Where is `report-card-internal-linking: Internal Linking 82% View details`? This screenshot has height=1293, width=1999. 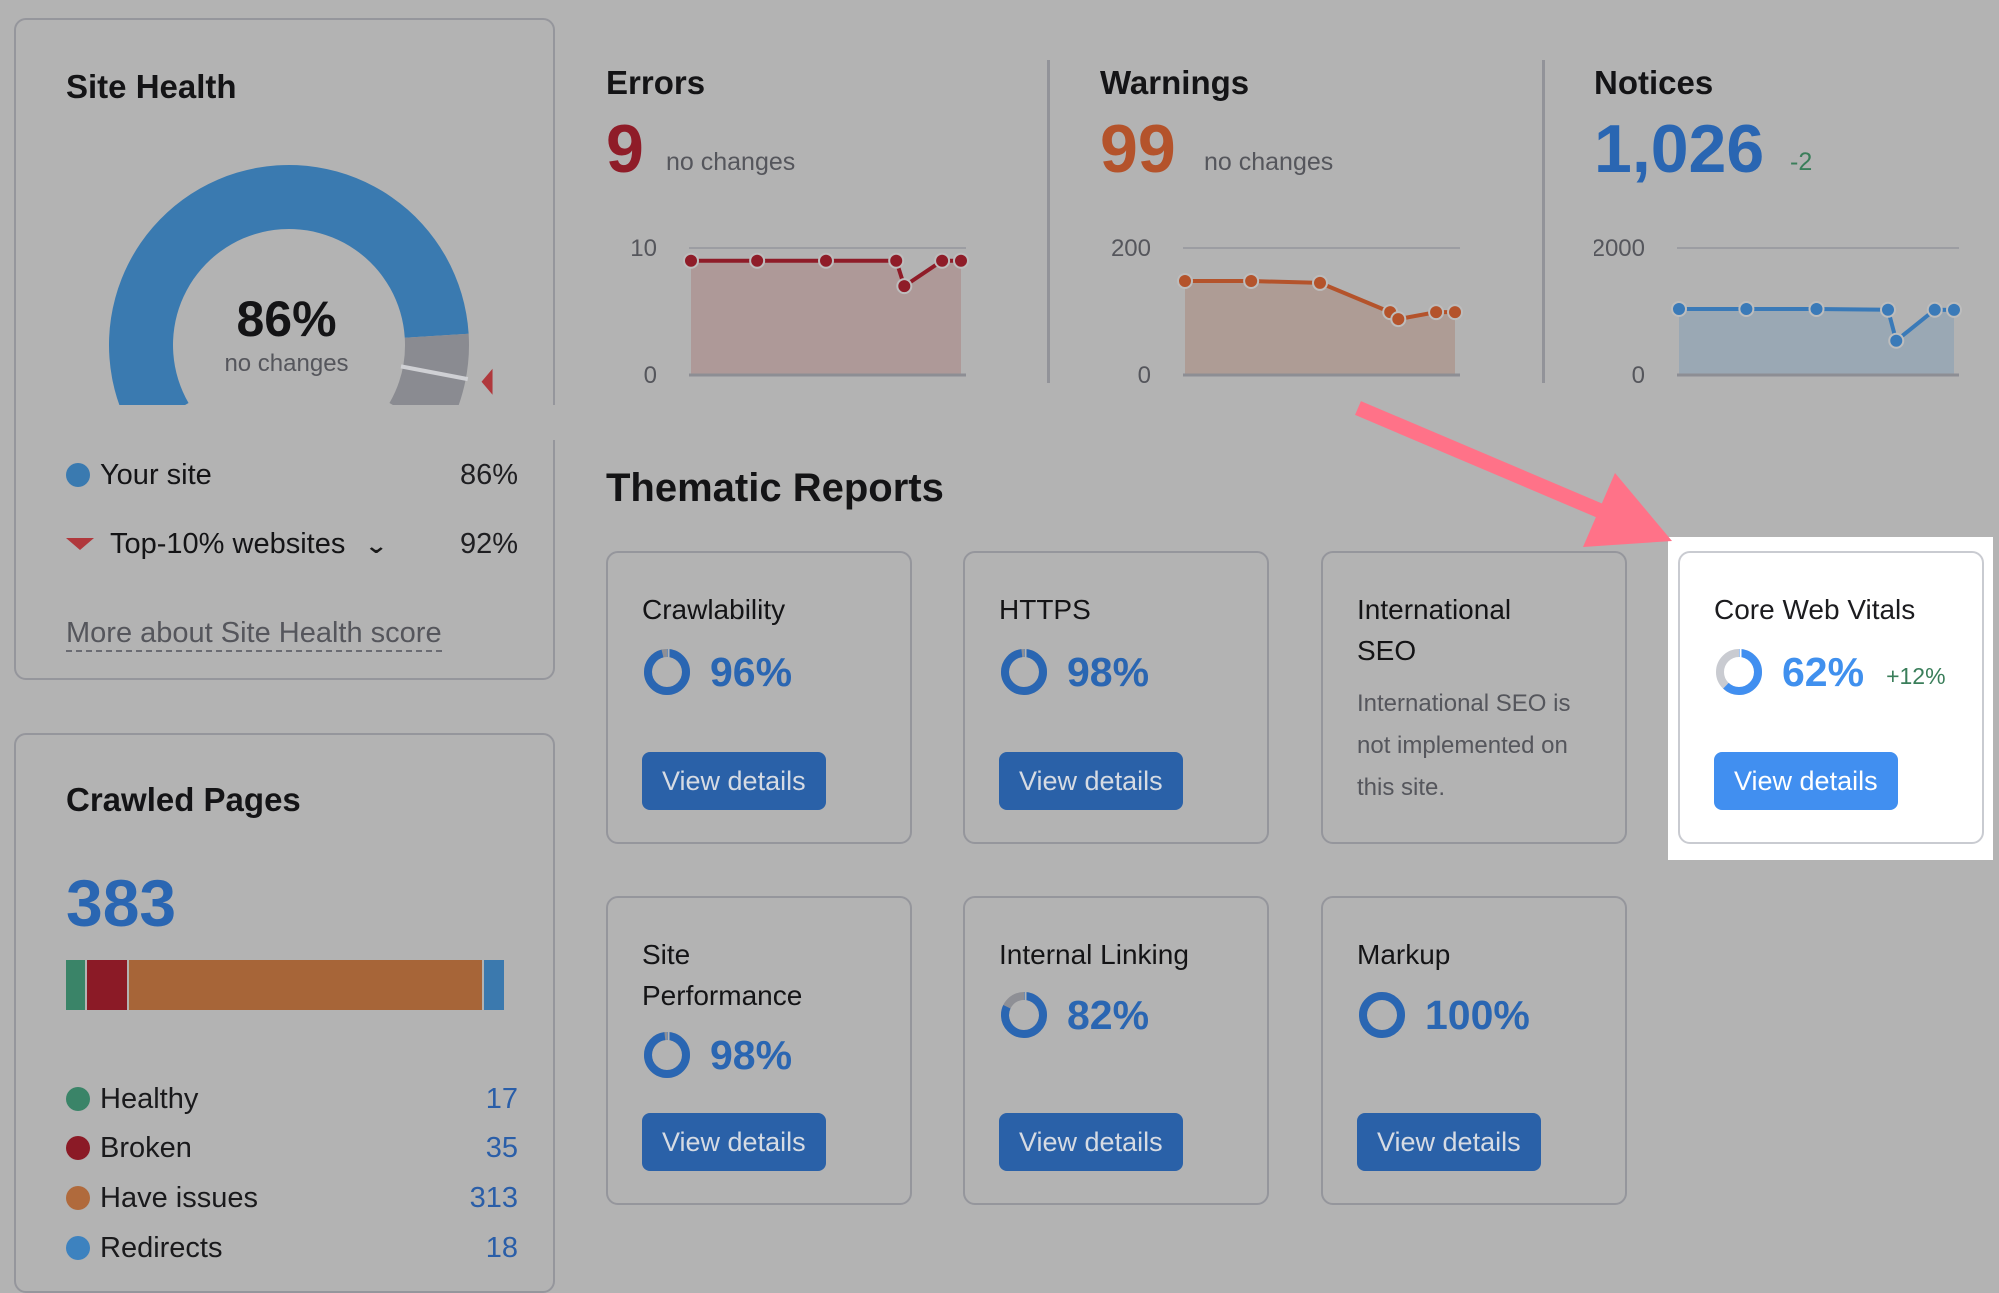 report-card-internal-linking: Internal Linking 82% View details is located at coordinates (1116, 1050).